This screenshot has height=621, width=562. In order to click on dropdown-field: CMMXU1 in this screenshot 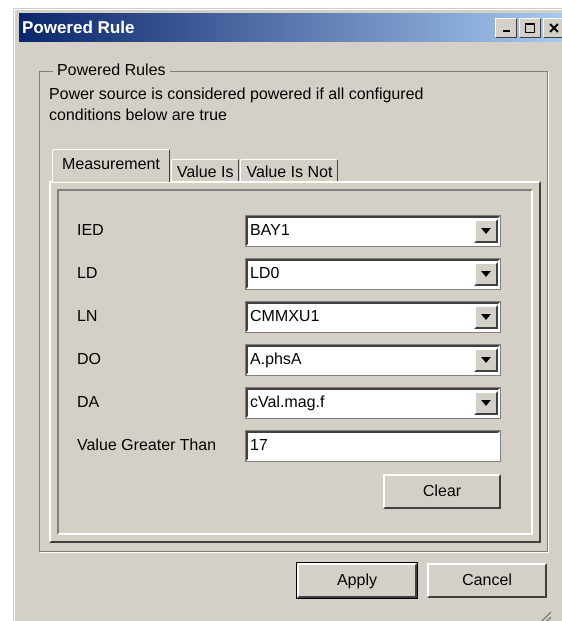, I will do `click(373, 317)`.